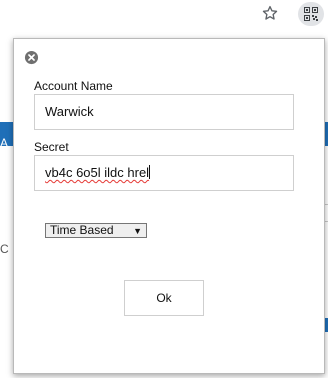  I want to click on account-name-input: Warwick, so click(164, 112).